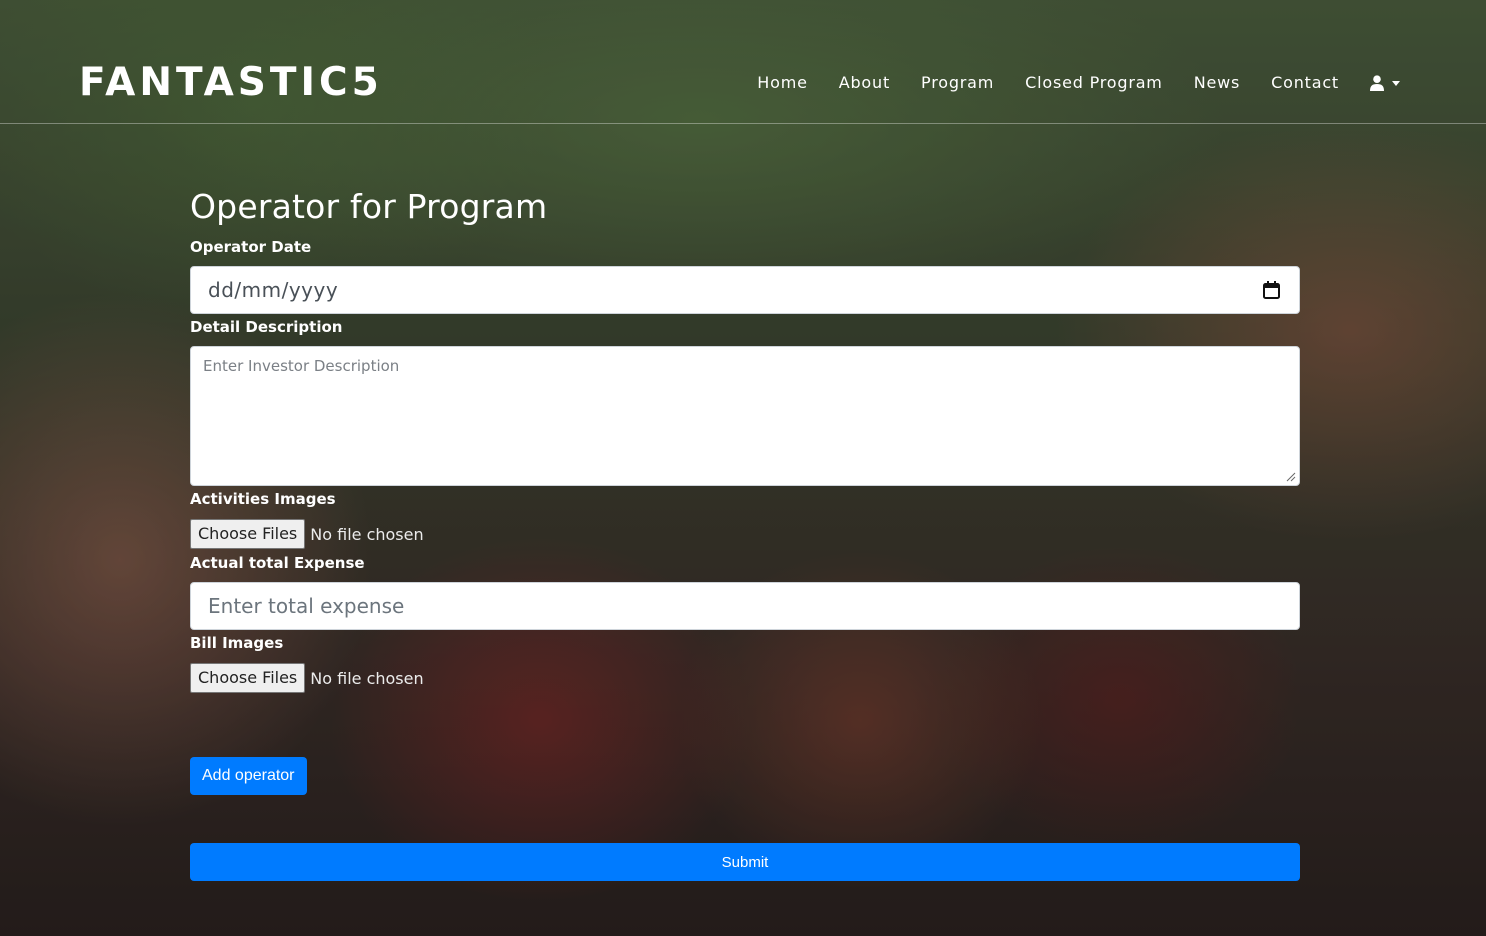 The width and height of the screenshot is (1486, 936). Describe the element at coordinates (782, 83) in the screenshot. I see `nav-home: Home` at that location.